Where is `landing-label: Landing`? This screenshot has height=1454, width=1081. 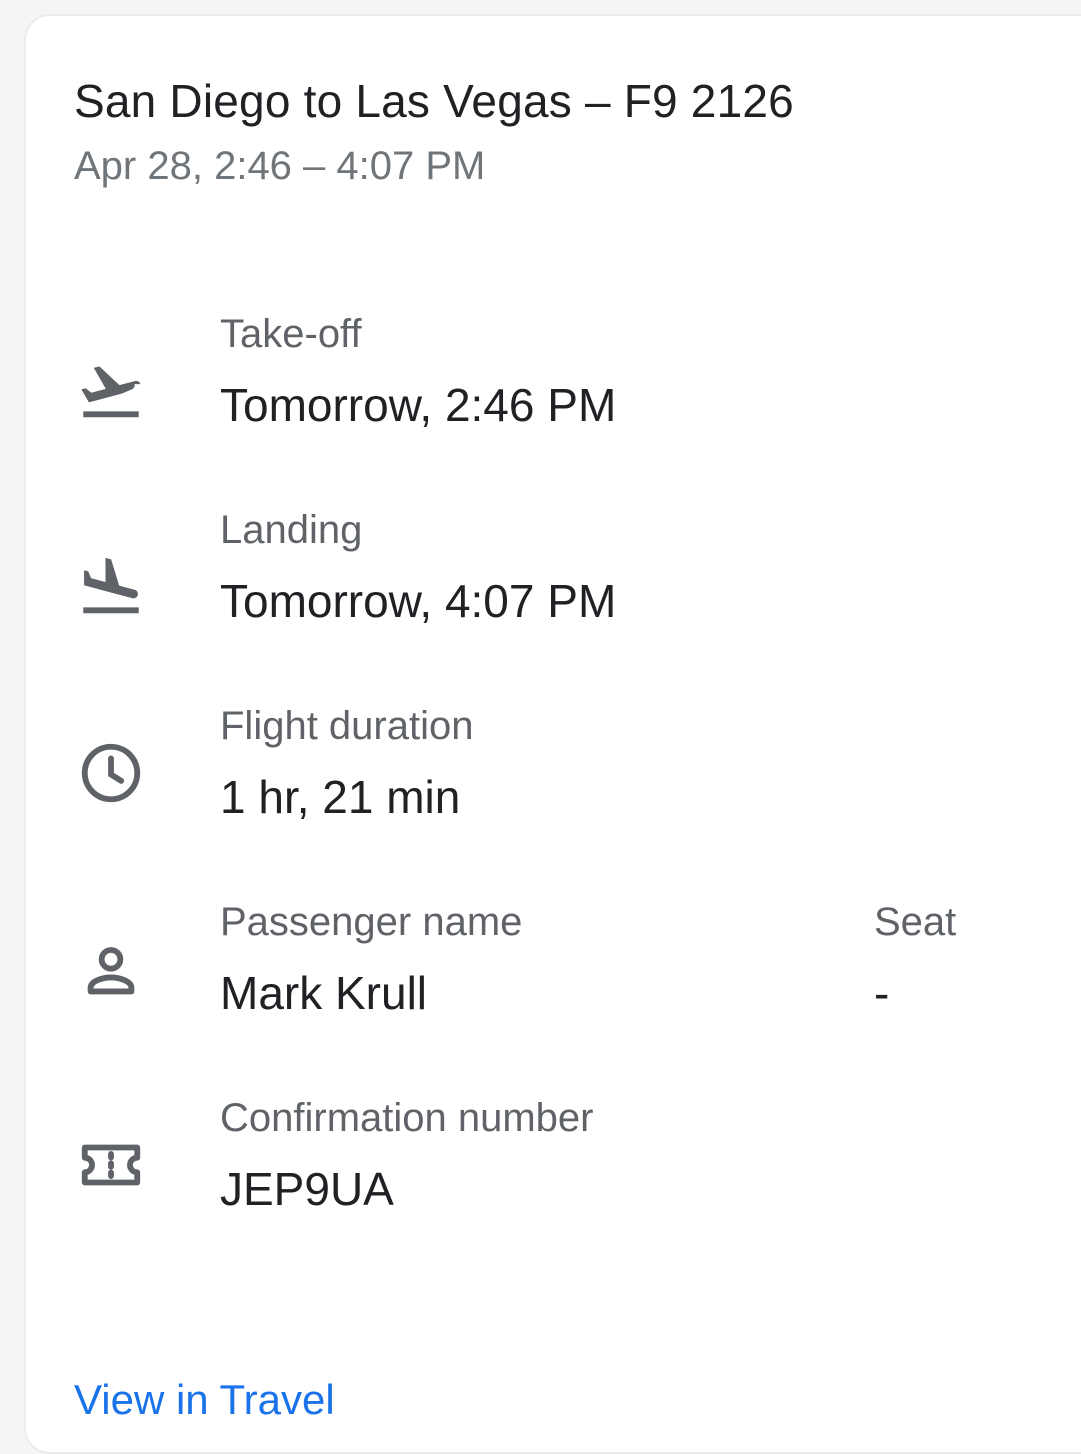 landing-label: Landing is located at coordinates (291, 530).